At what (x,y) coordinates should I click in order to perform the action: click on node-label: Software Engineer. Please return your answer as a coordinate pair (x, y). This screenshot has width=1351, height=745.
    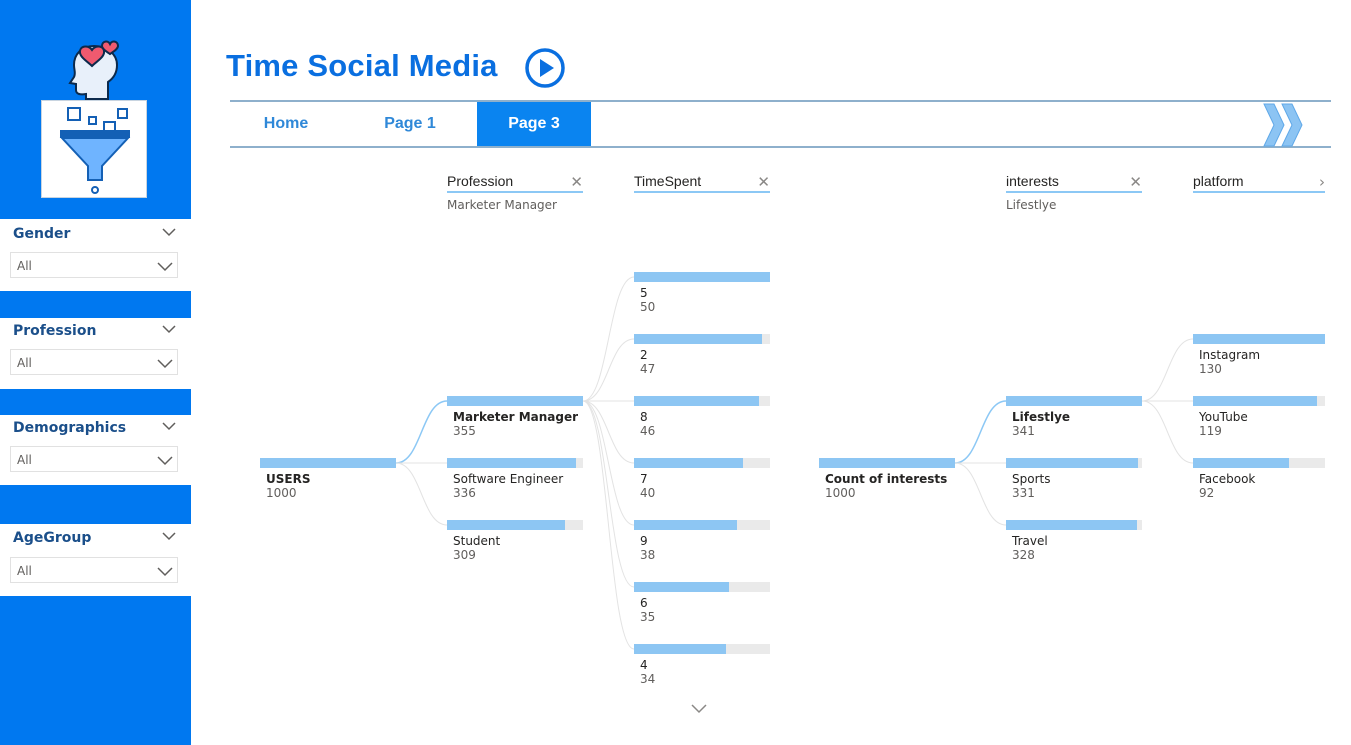
    Looking at the image, I should click on (508, 479).